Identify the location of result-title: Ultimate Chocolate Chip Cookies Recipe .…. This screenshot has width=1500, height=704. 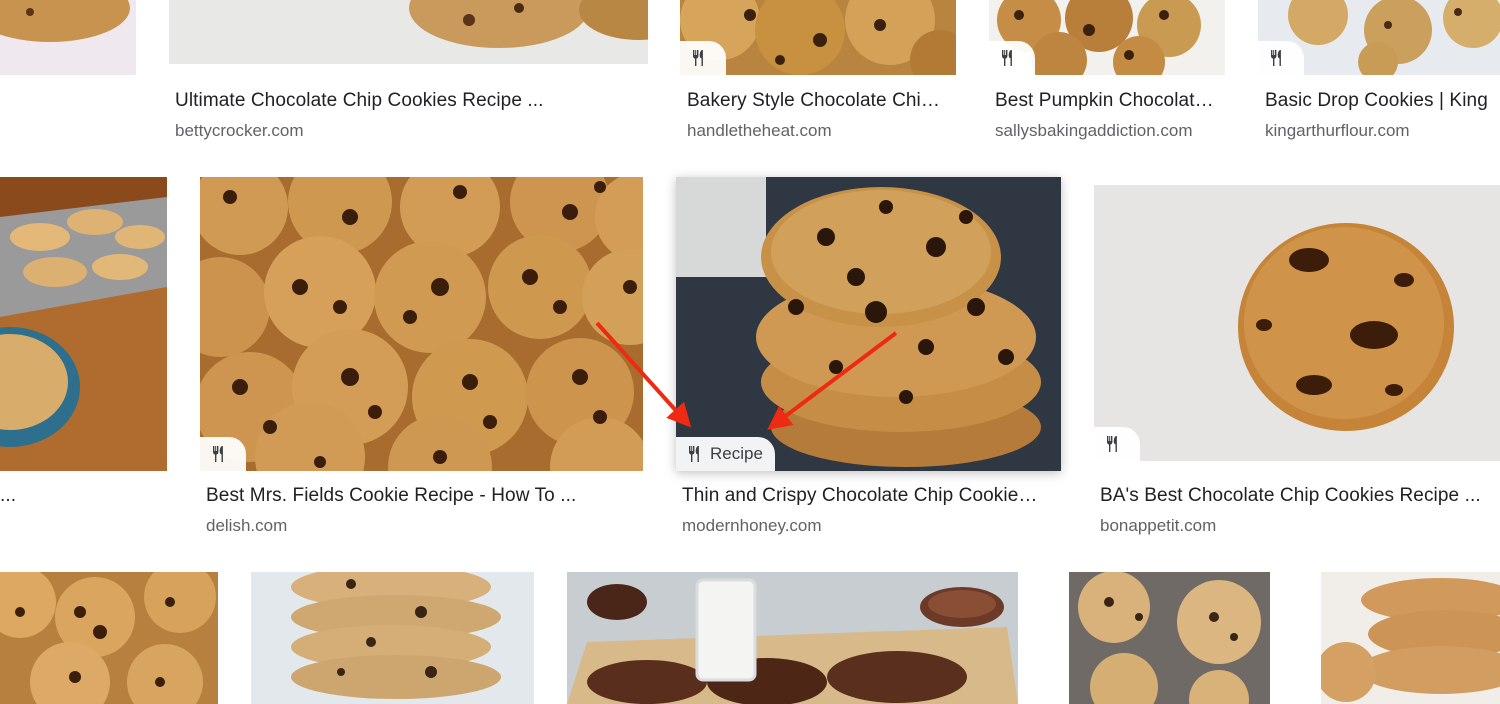
(390, 101).